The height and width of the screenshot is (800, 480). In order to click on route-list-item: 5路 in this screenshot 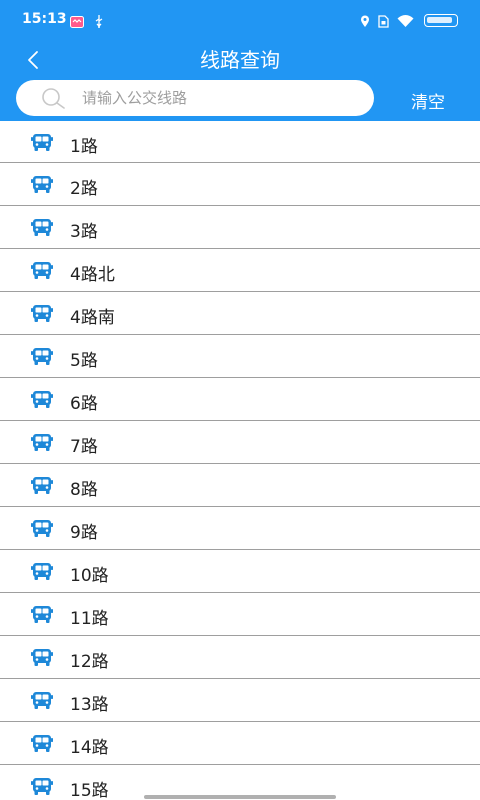, I will do `click(240, 356)`.